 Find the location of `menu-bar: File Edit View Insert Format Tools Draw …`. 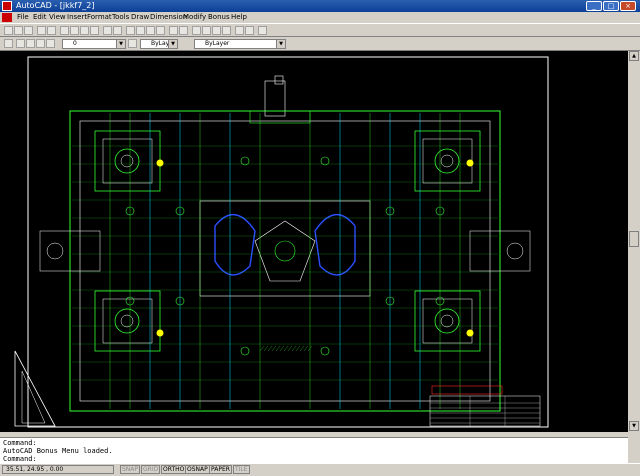

menu-bar: File Edit View Insert Format Tools Draw … is located at coordinates (320, 22).